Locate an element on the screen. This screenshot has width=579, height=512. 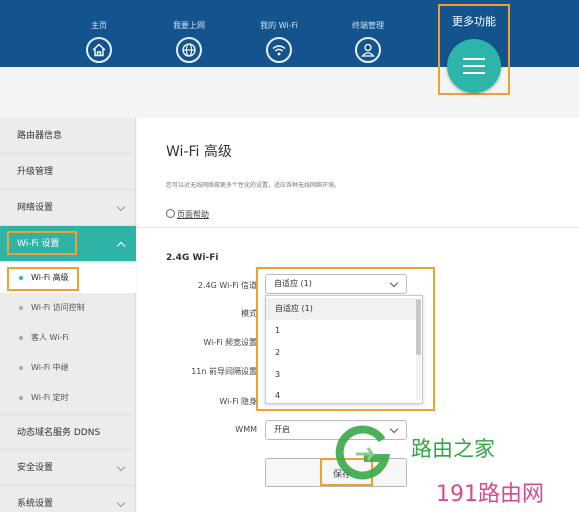
help-icon is located at coordinates (170, 213).